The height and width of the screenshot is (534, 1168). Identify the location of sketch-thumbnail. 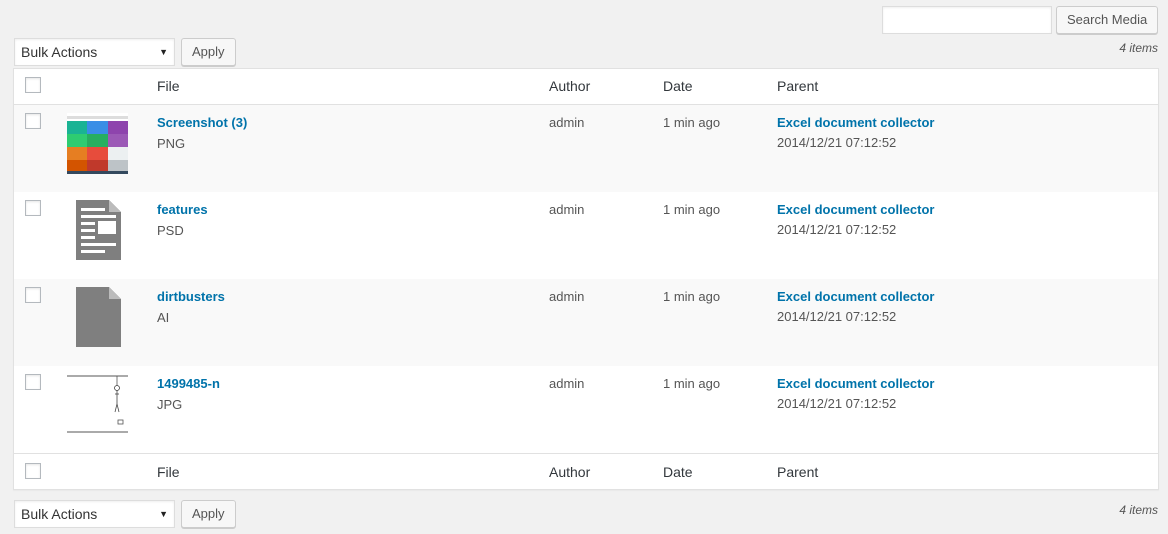
(97, 404).